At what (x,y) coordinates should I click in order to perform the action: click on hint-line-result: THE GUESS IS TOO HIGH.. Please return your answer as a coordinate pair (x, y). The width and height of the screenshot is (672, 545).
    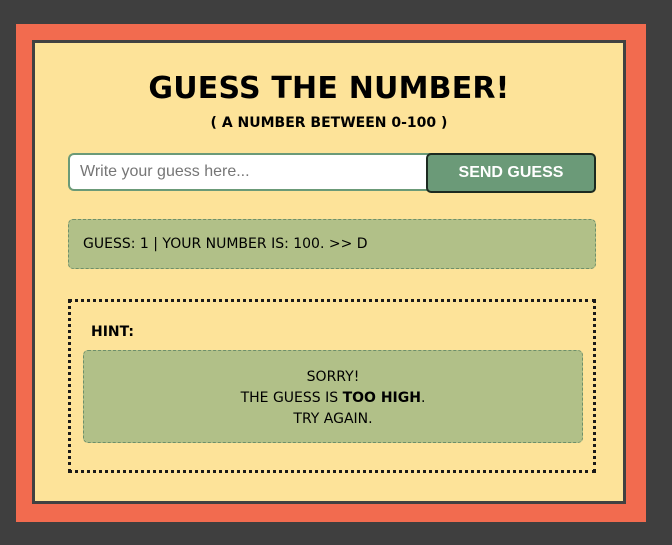
    Looking at the image, I should click on (333, 398).